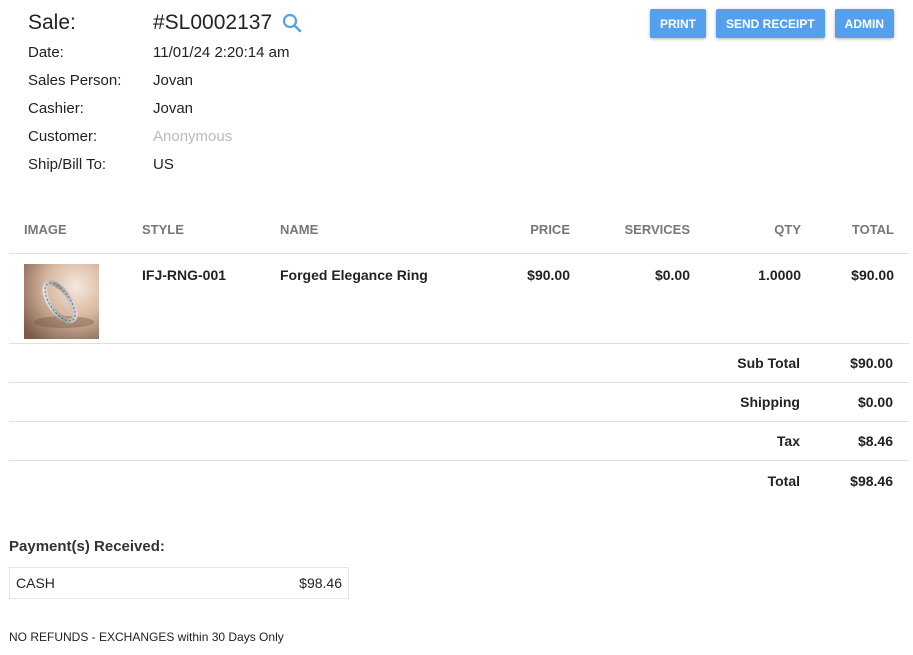 The height and width of the screenshot is (655, 913). What do you see at coordinates (61, 301) in the screenshot?
I see `ring-photo-icon` at bounding box center [61, 301].